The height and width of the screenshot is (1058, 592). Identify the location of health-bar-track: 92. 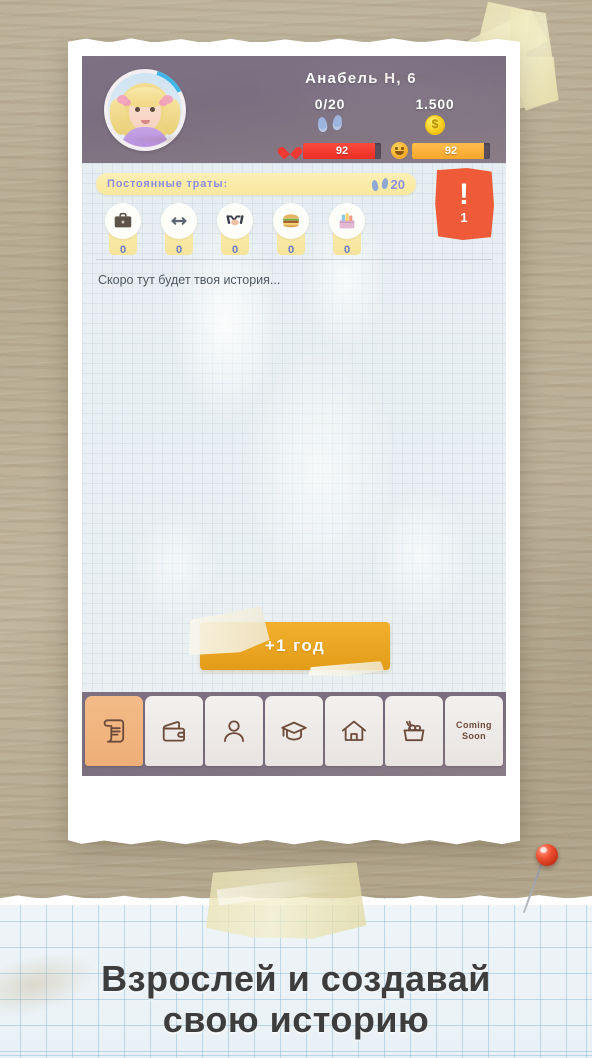
(342, 150).